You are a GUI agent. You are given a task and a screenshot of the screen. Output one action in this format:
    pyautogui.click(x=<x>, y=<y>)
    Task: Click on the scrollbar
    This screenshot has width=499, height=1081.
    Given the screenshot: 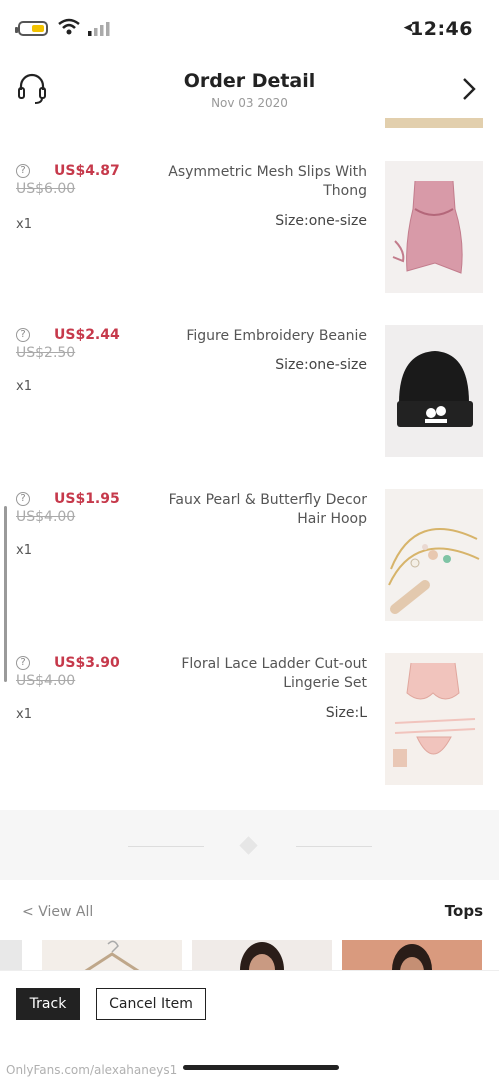 What is the action you would take?
    pyautogui.click(x=5, y=594)
    